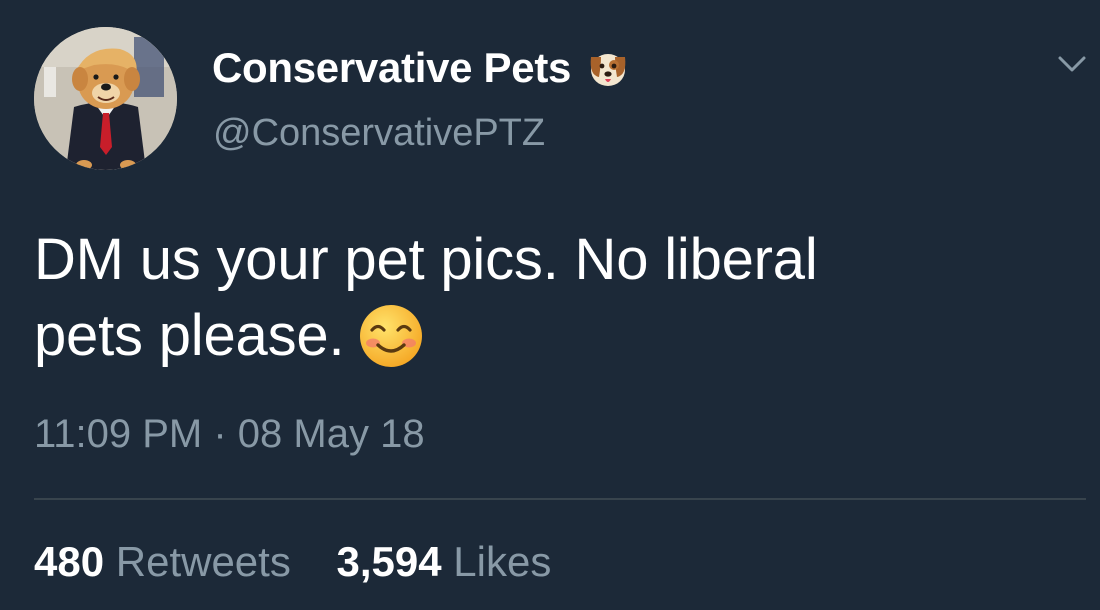 This screenshot has height=610, width=1100. I want to click on author-display-name-row: Conservative Pets, so click(421, 68).